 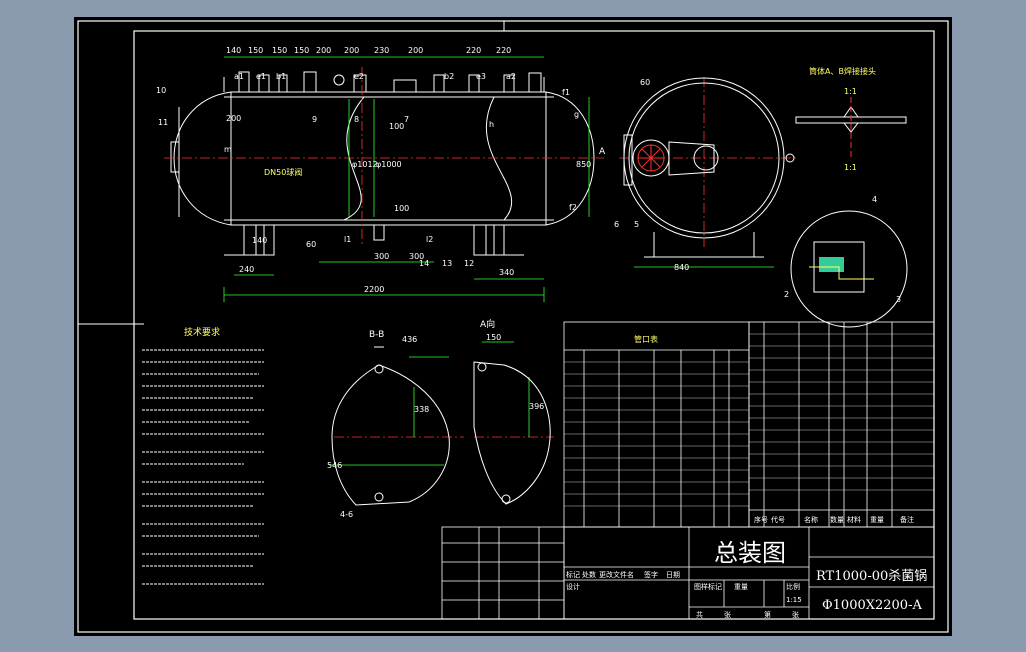 I want to click on balloon-7: 7, so click(x=406, y=119).